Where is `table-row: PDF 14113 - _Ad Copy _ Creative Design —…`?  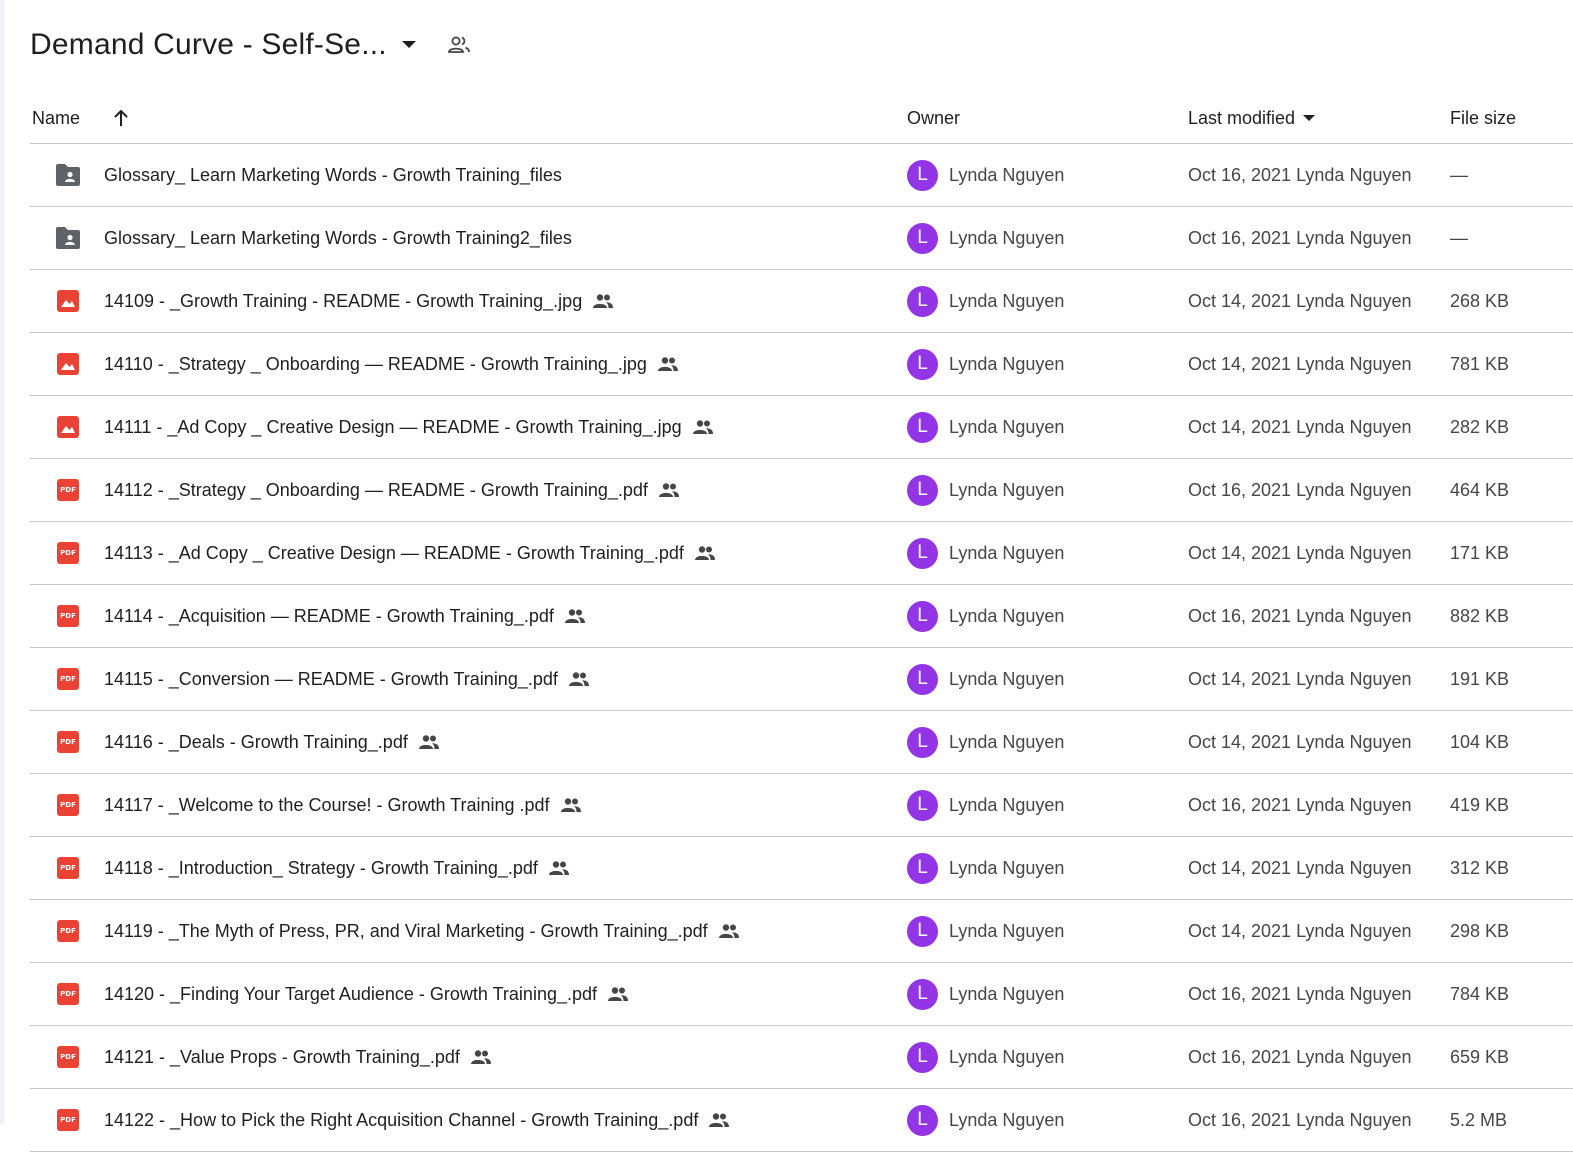 table-row: PDF 14113 - _Ad Copy _ Creative Design —… is located at coordinates (801, 553).